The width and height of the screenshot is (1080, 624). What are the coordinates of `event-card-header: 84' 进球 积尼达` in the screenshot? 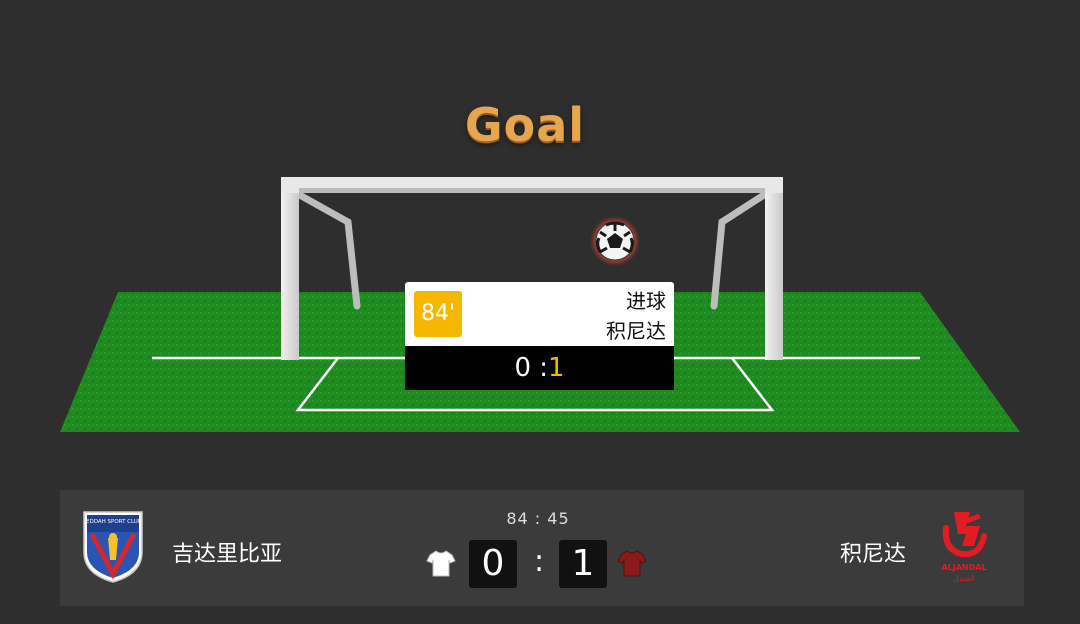 It's located at (539, 314).